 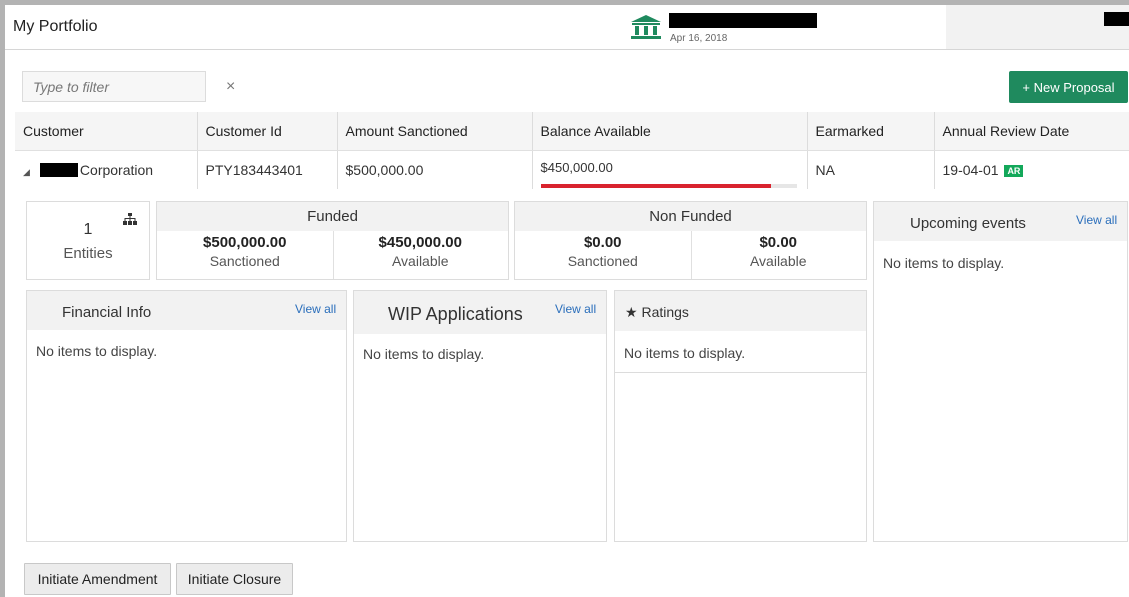 What do you see at coordinates (267, 169) in the screenshot?
I see `customer-id-cell: PTY183443401` at bounding box center [267, 169].